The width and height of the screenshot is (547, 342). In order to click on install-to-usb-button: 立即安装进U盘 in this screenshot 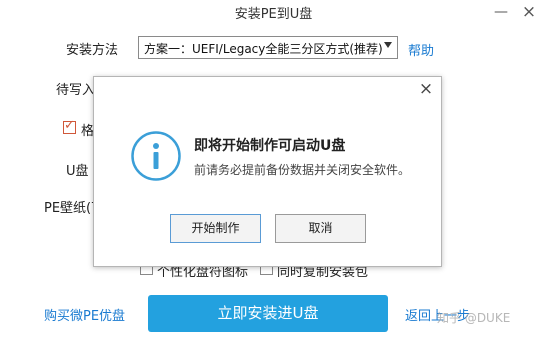, I will do `click(268, 313)`.